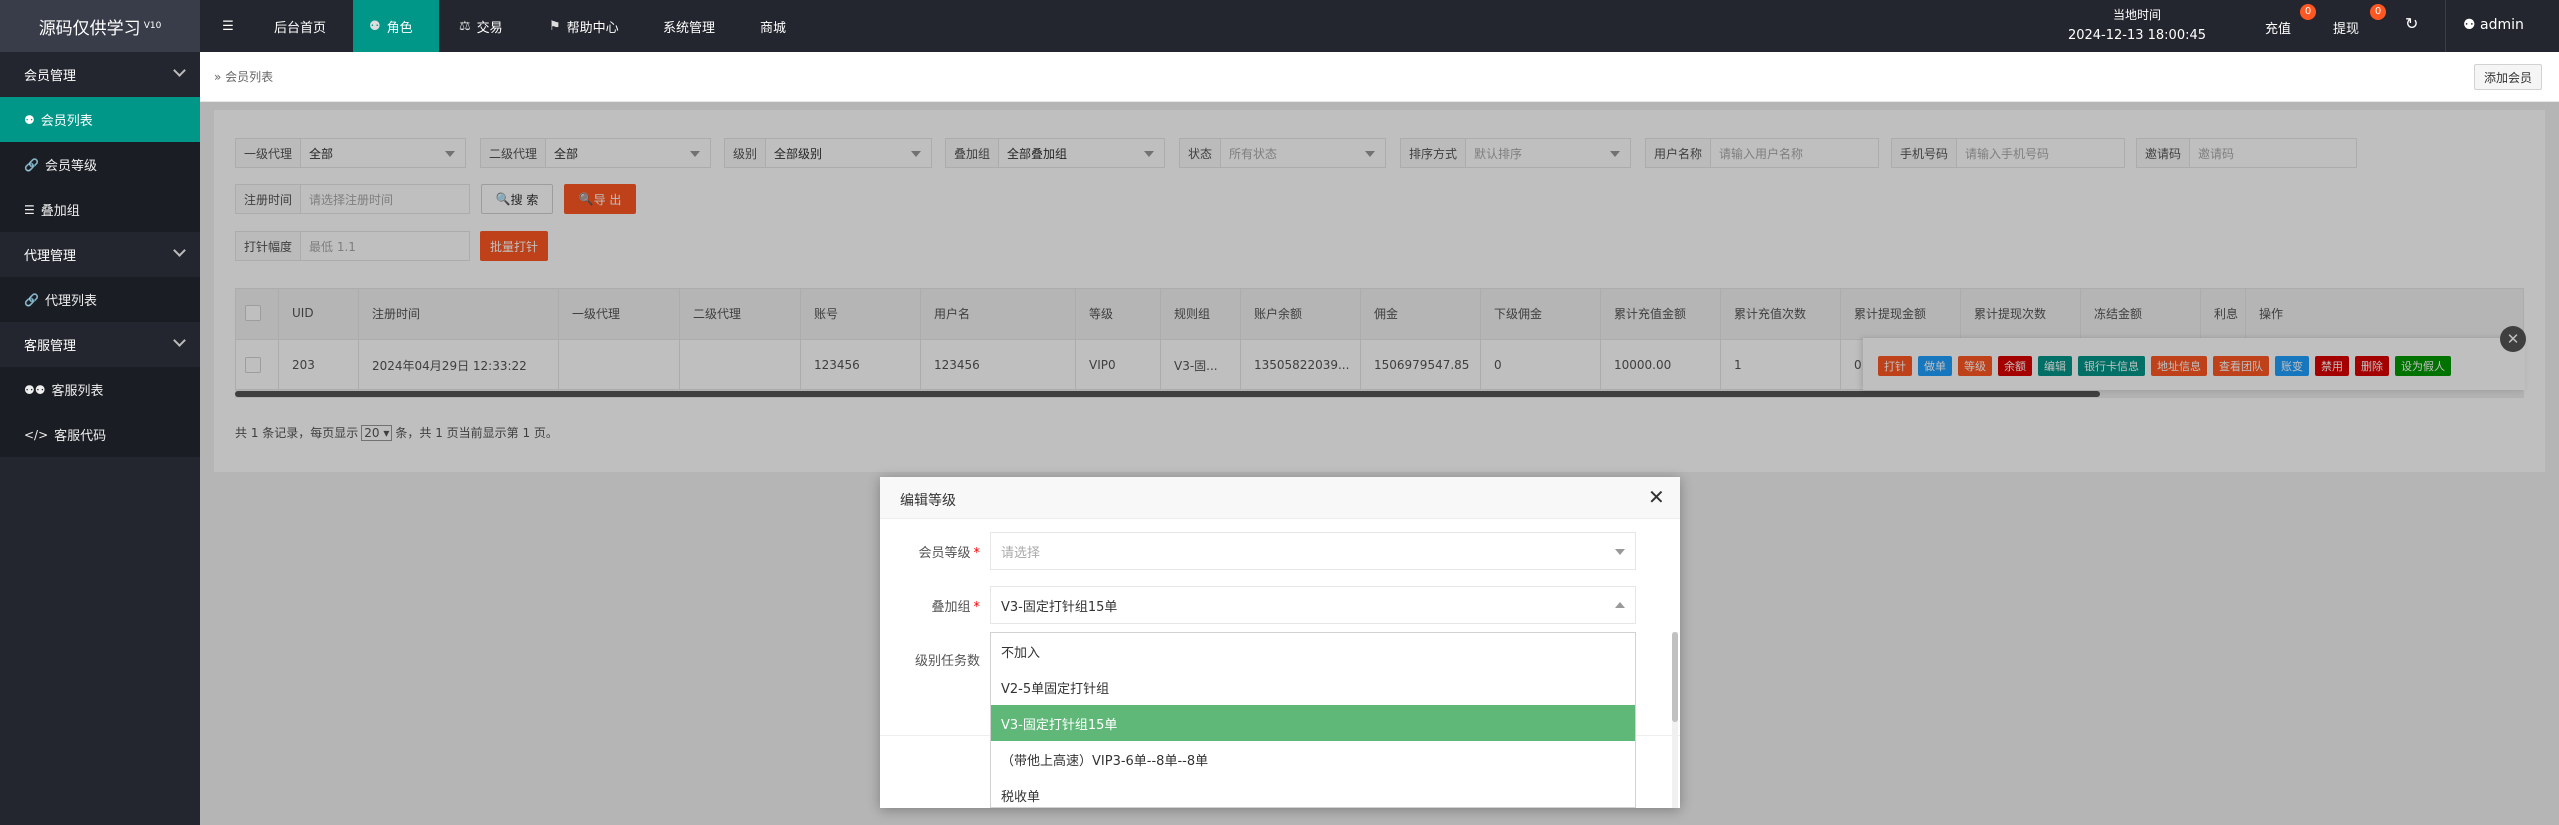  I want to click on menu-toggle-icon: ☰, so click(228, 26).